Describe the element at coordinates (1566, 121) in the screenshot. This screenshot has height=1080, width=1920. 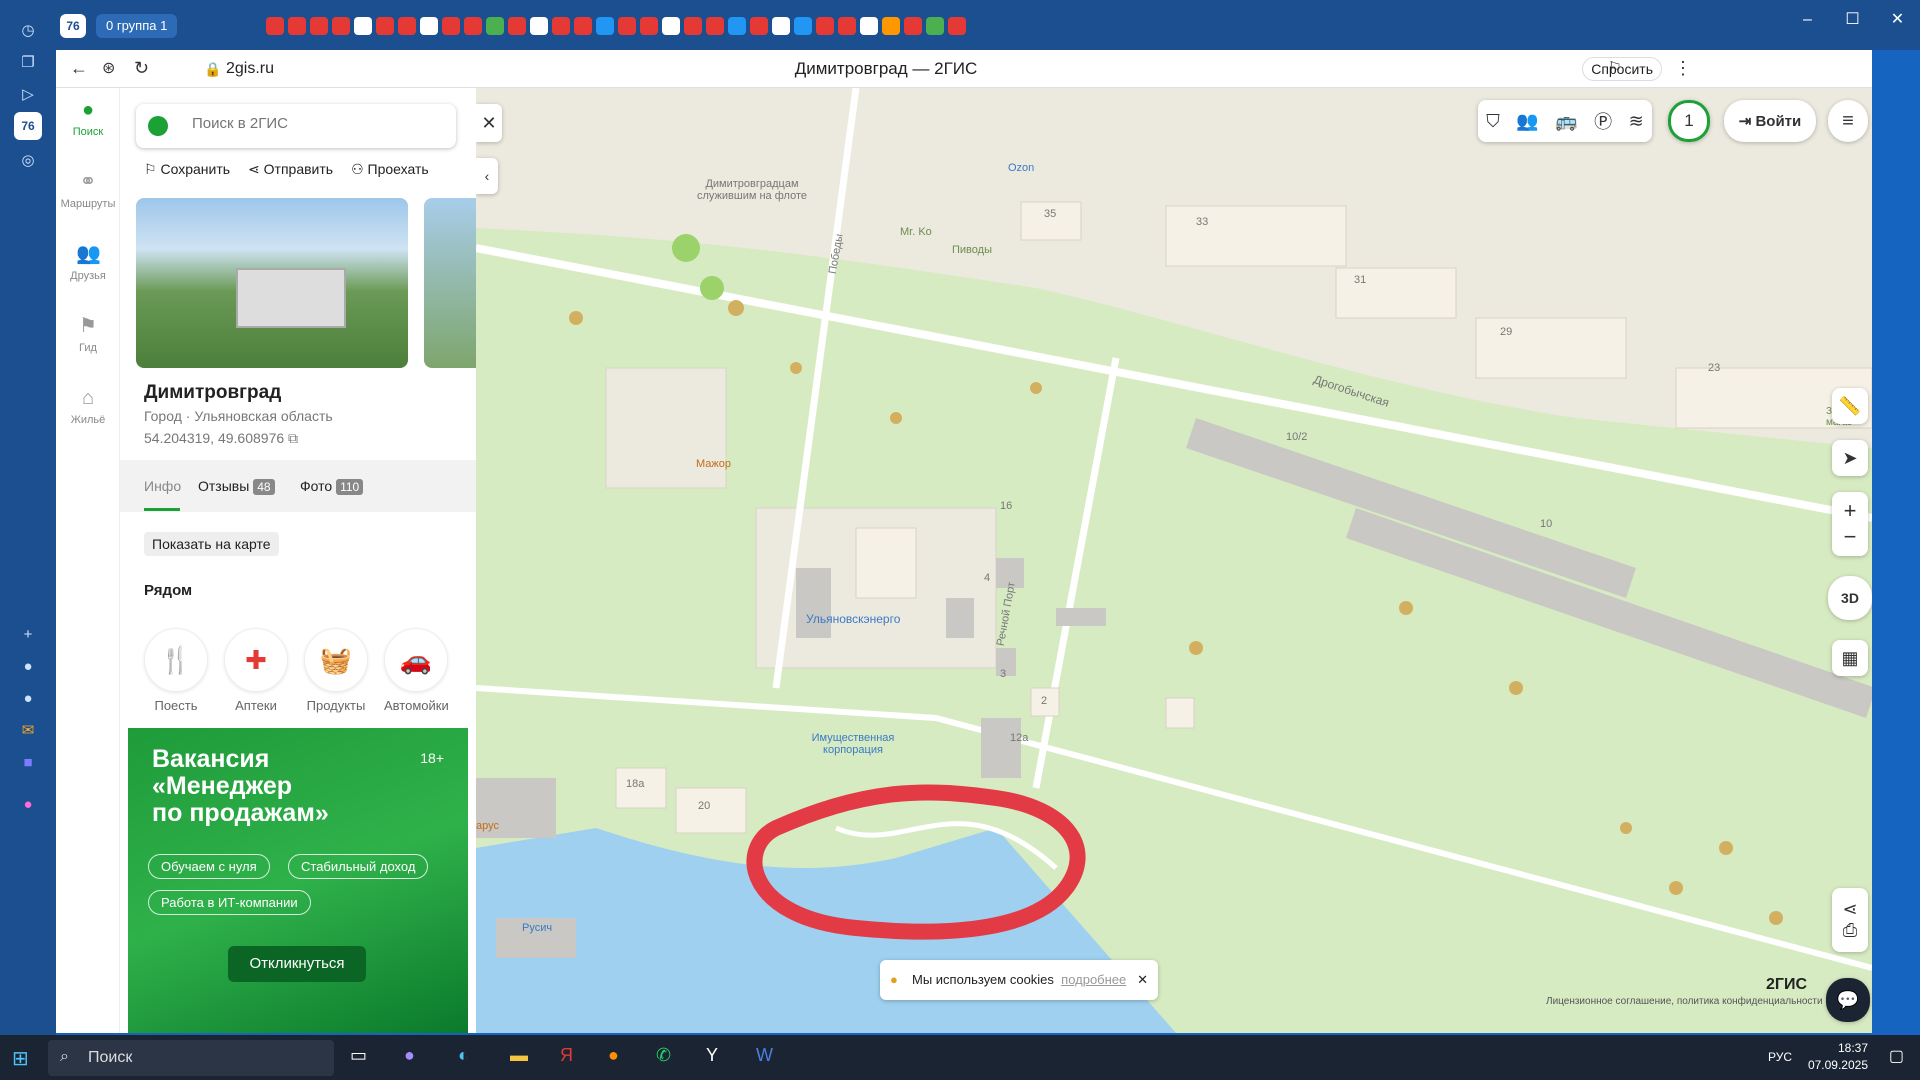
I see `transport-icon: 🚌` at that location.